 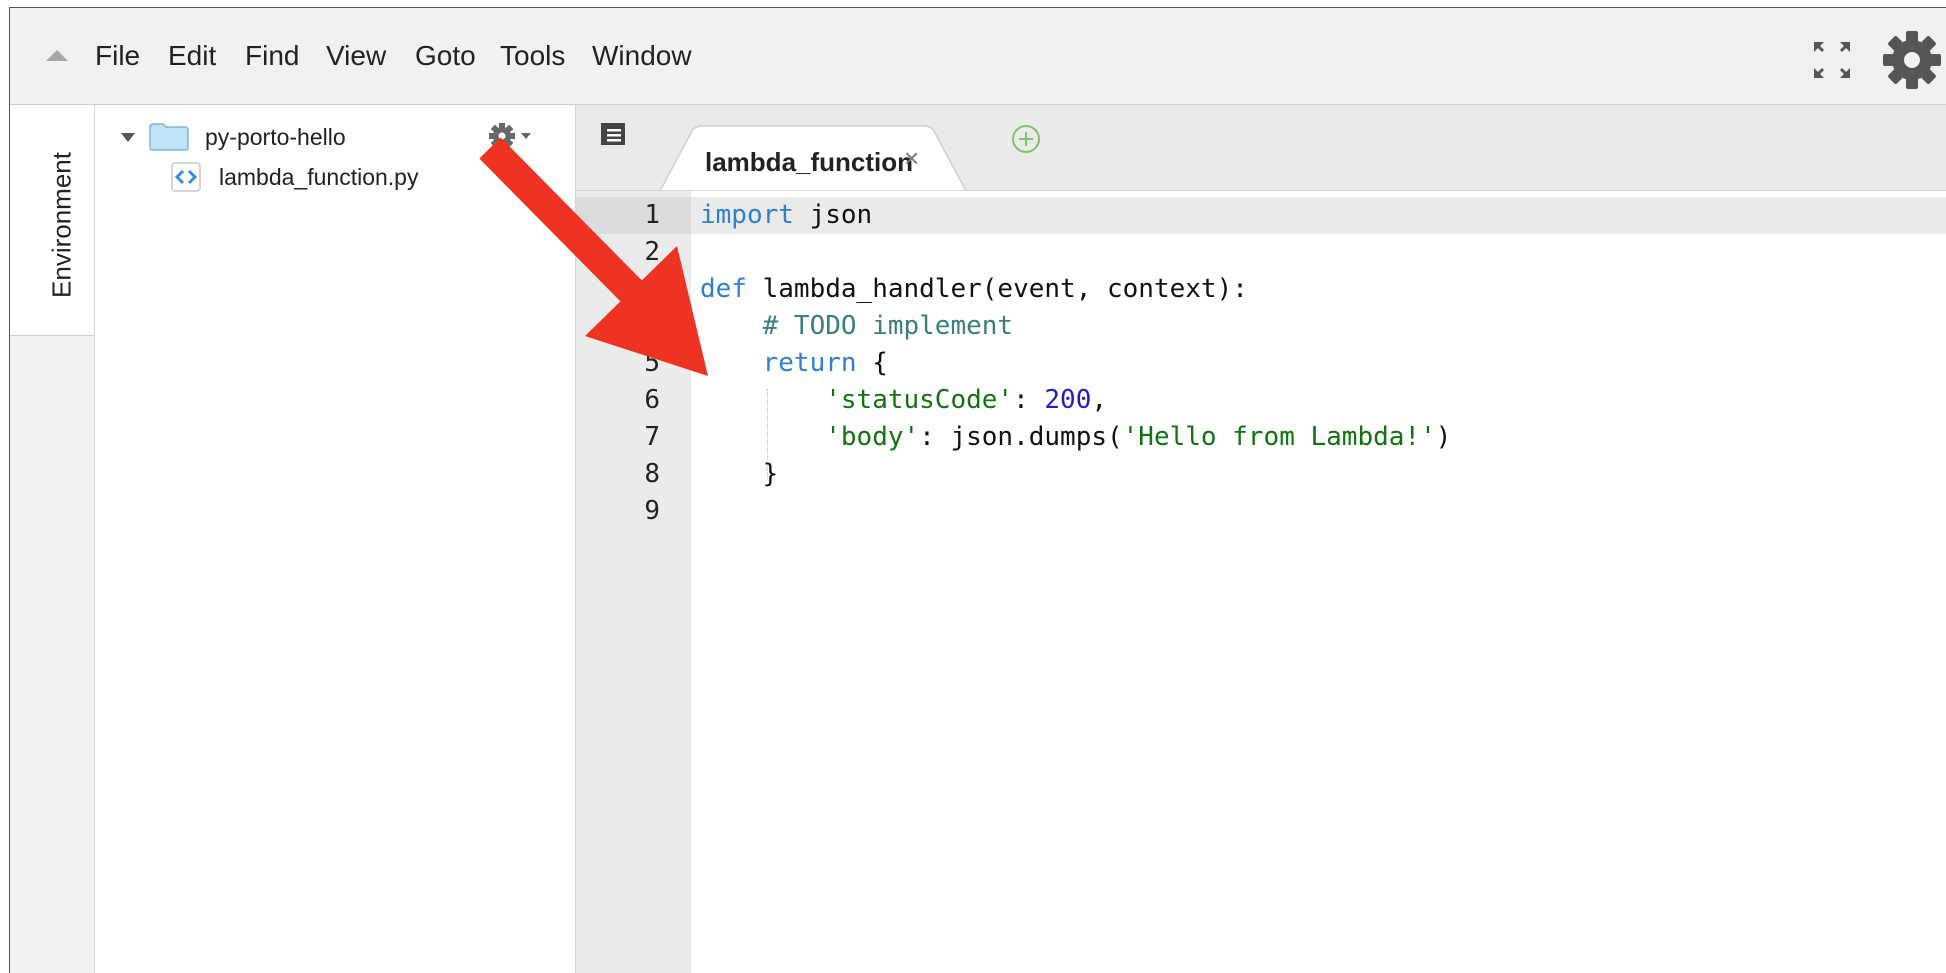 I want to click on line-number: 6, so click(x=652, y=400).